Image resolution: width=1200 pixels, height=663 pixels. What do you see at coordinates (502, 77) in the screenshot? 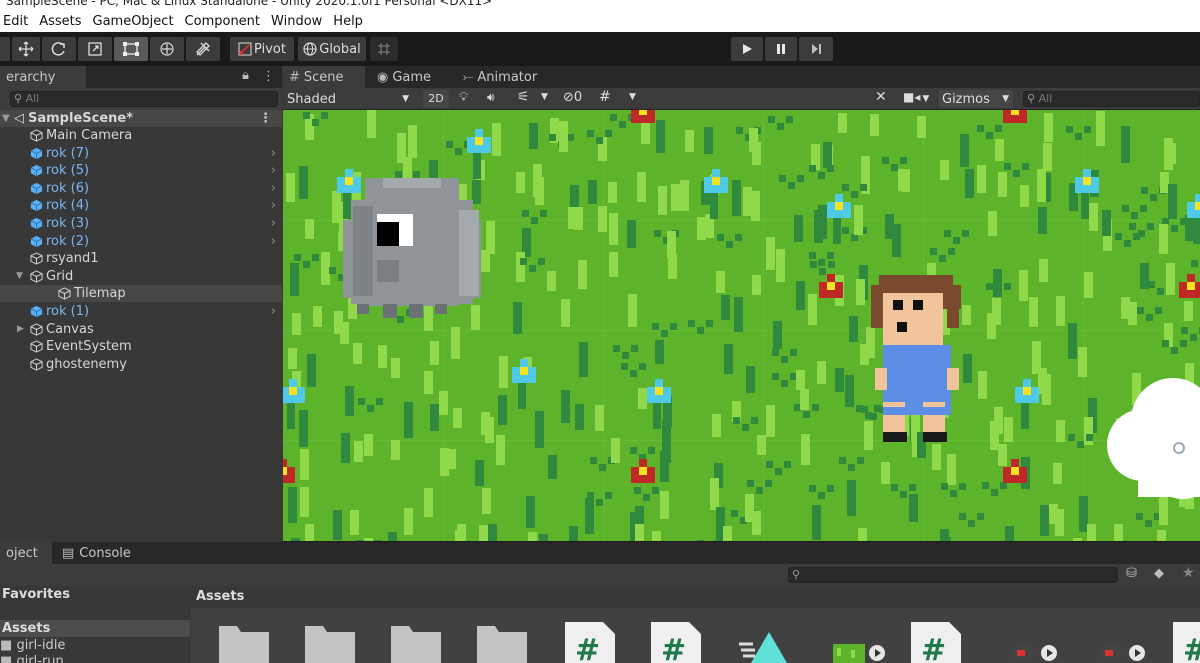
I see `tab-animator: ⤚ Animator` at bounding box center [502, 77].